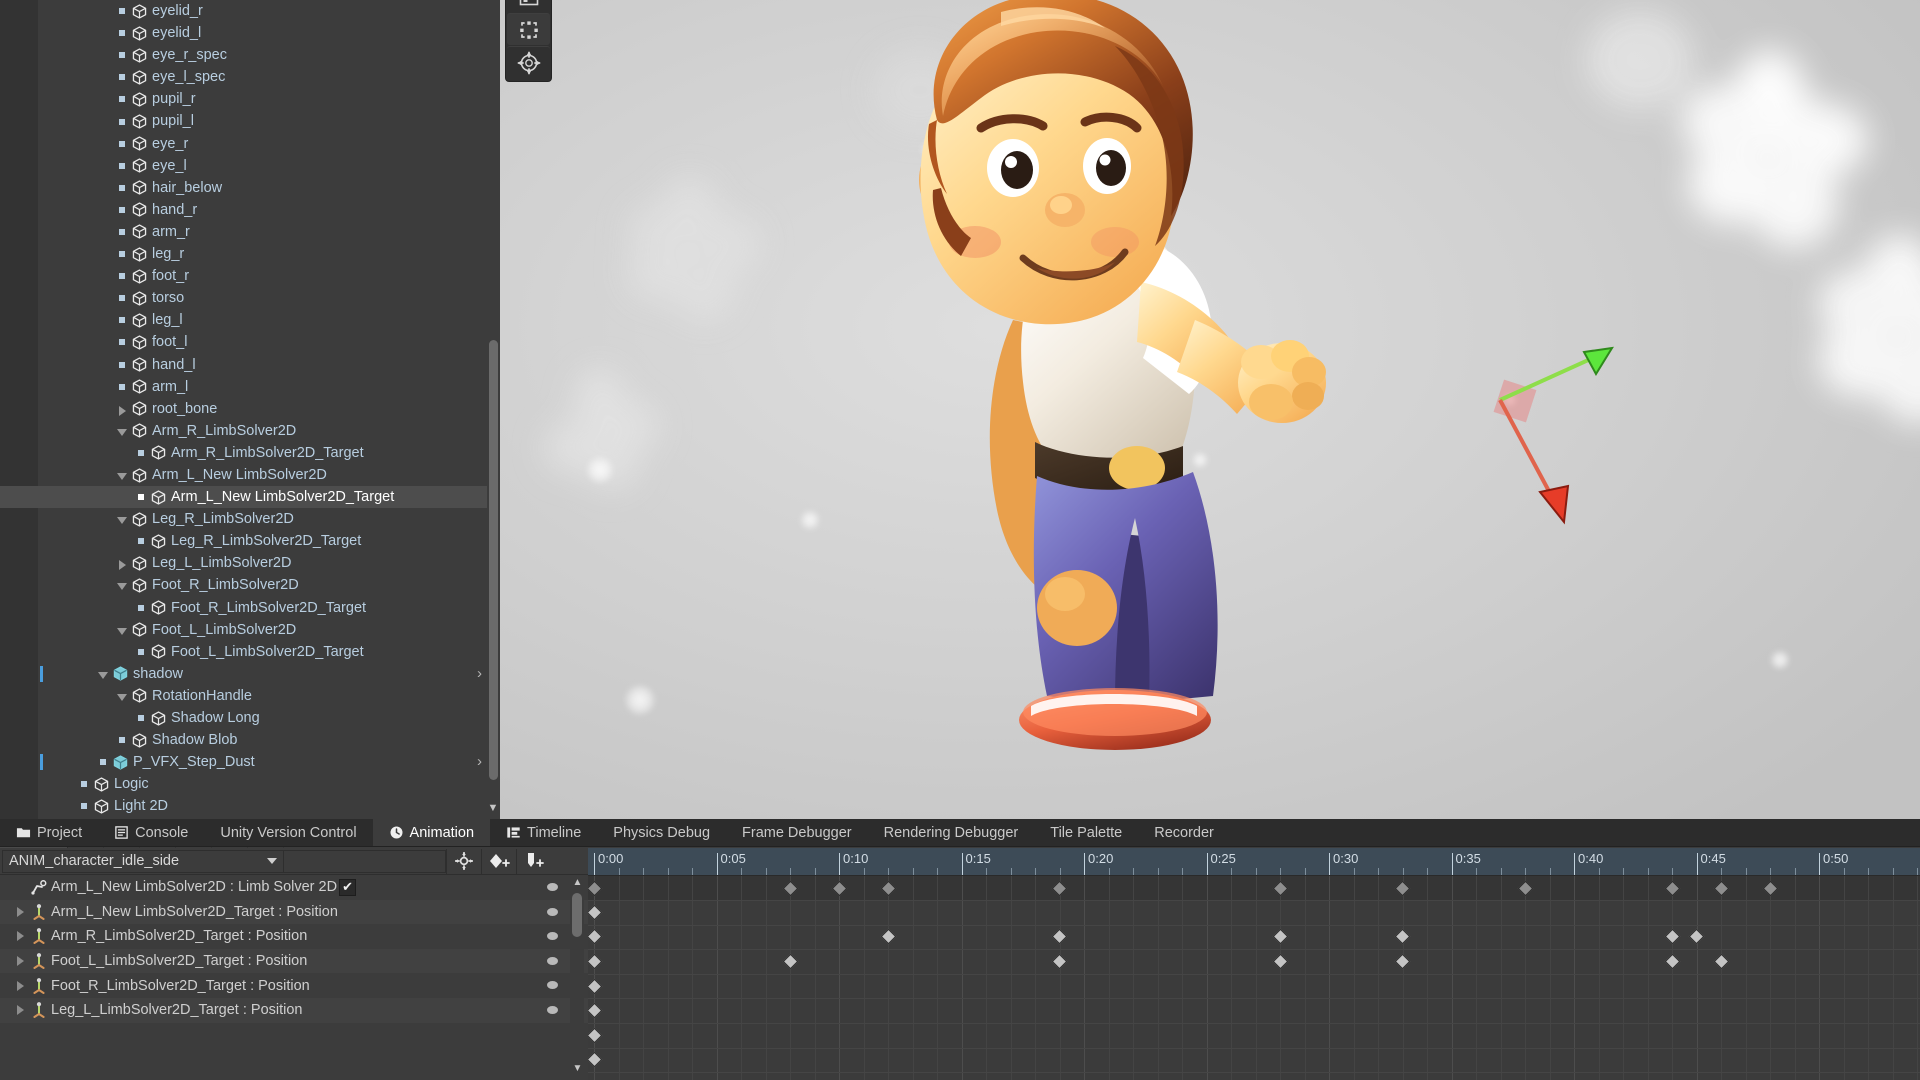 This screenshot has height=1080, width=1920. What do you see at coordinates (1184, 832) in the screenshot?
I see `tab-recorder: Recorder` at bounding box center [1184, 832].